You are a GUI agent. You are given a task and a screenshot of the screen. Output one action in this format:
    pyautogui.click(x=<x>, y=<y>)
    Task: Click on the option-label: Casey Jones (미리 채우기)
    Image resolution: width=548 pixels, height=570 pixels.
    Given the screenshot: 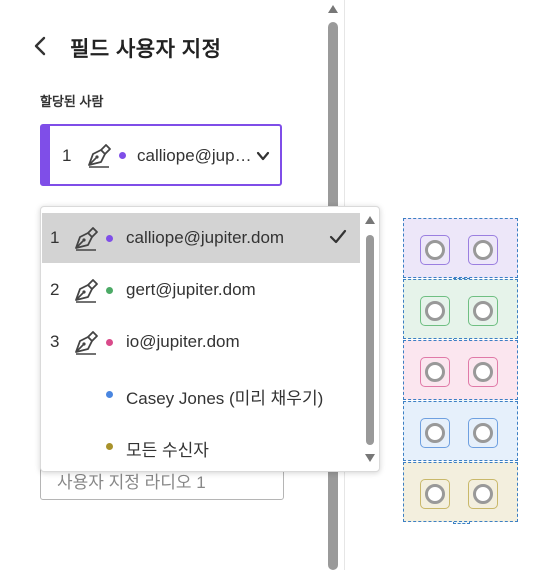 What is the action you would take?
    pyautogui.click(x=225, y=398)
    